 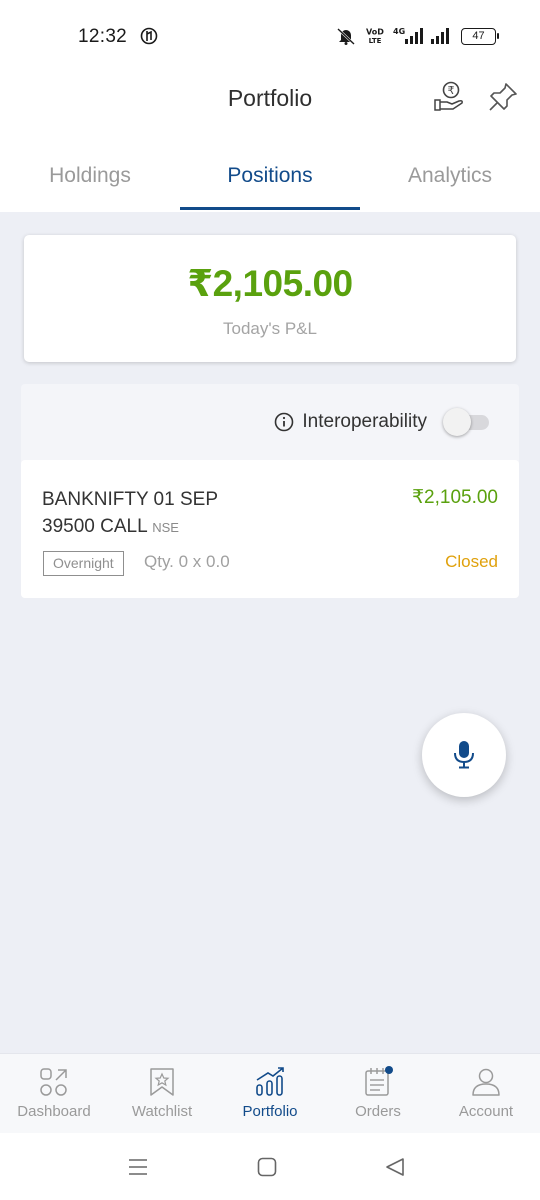 I want to click on app-notification-icon, so click(x=149, y=36).